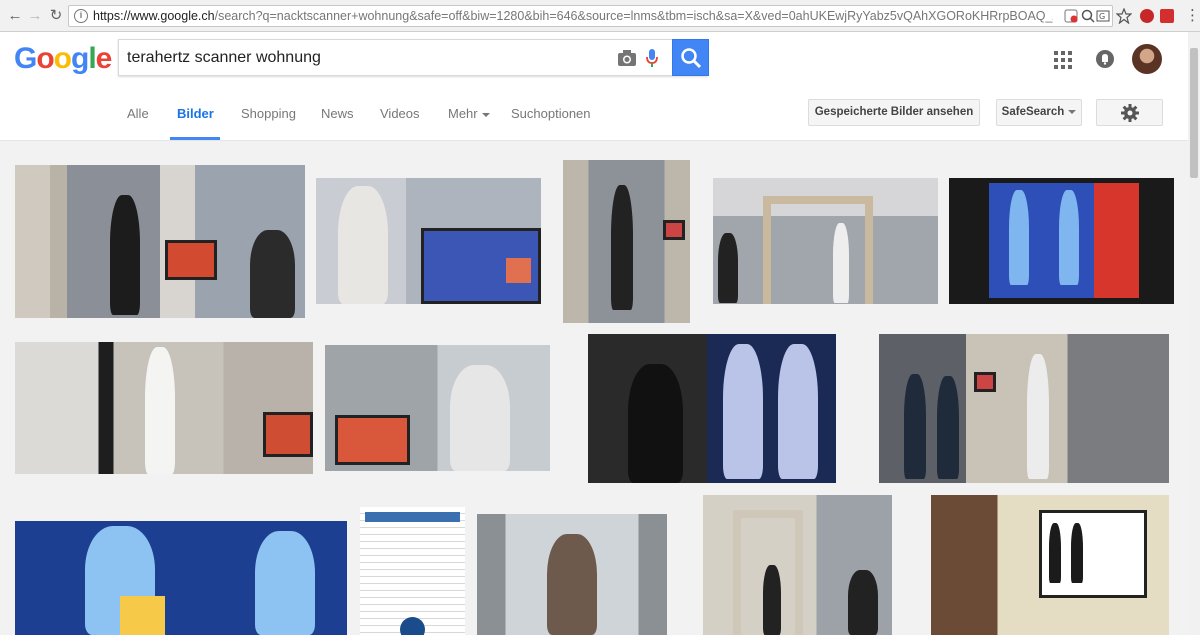 This screenshot has height=635, width=1200. I want to click on google-header: Google, so click(600, 59).